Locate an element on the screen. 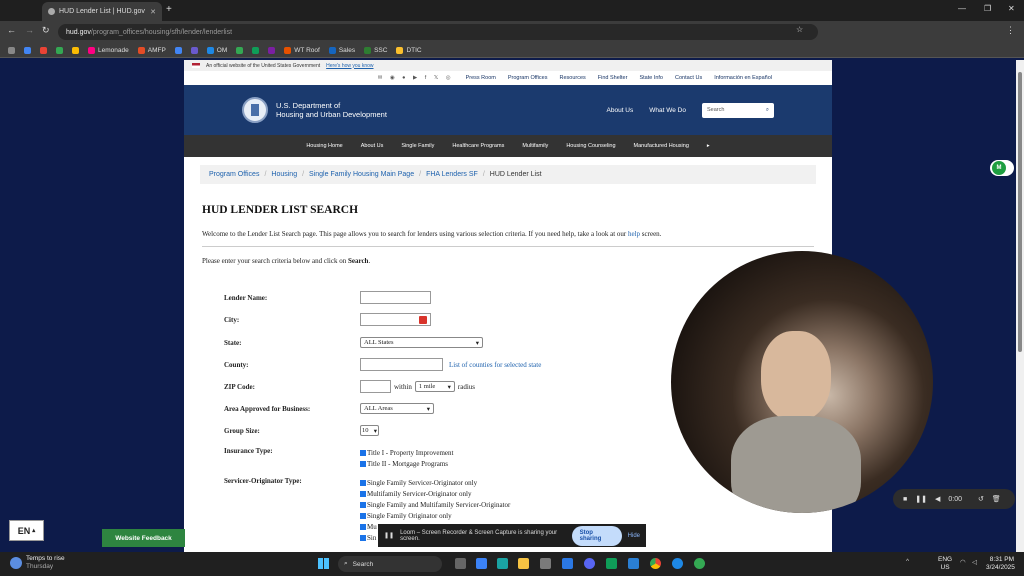  utility-link-espanol: Información en Español is located at coordinates (743, 78).